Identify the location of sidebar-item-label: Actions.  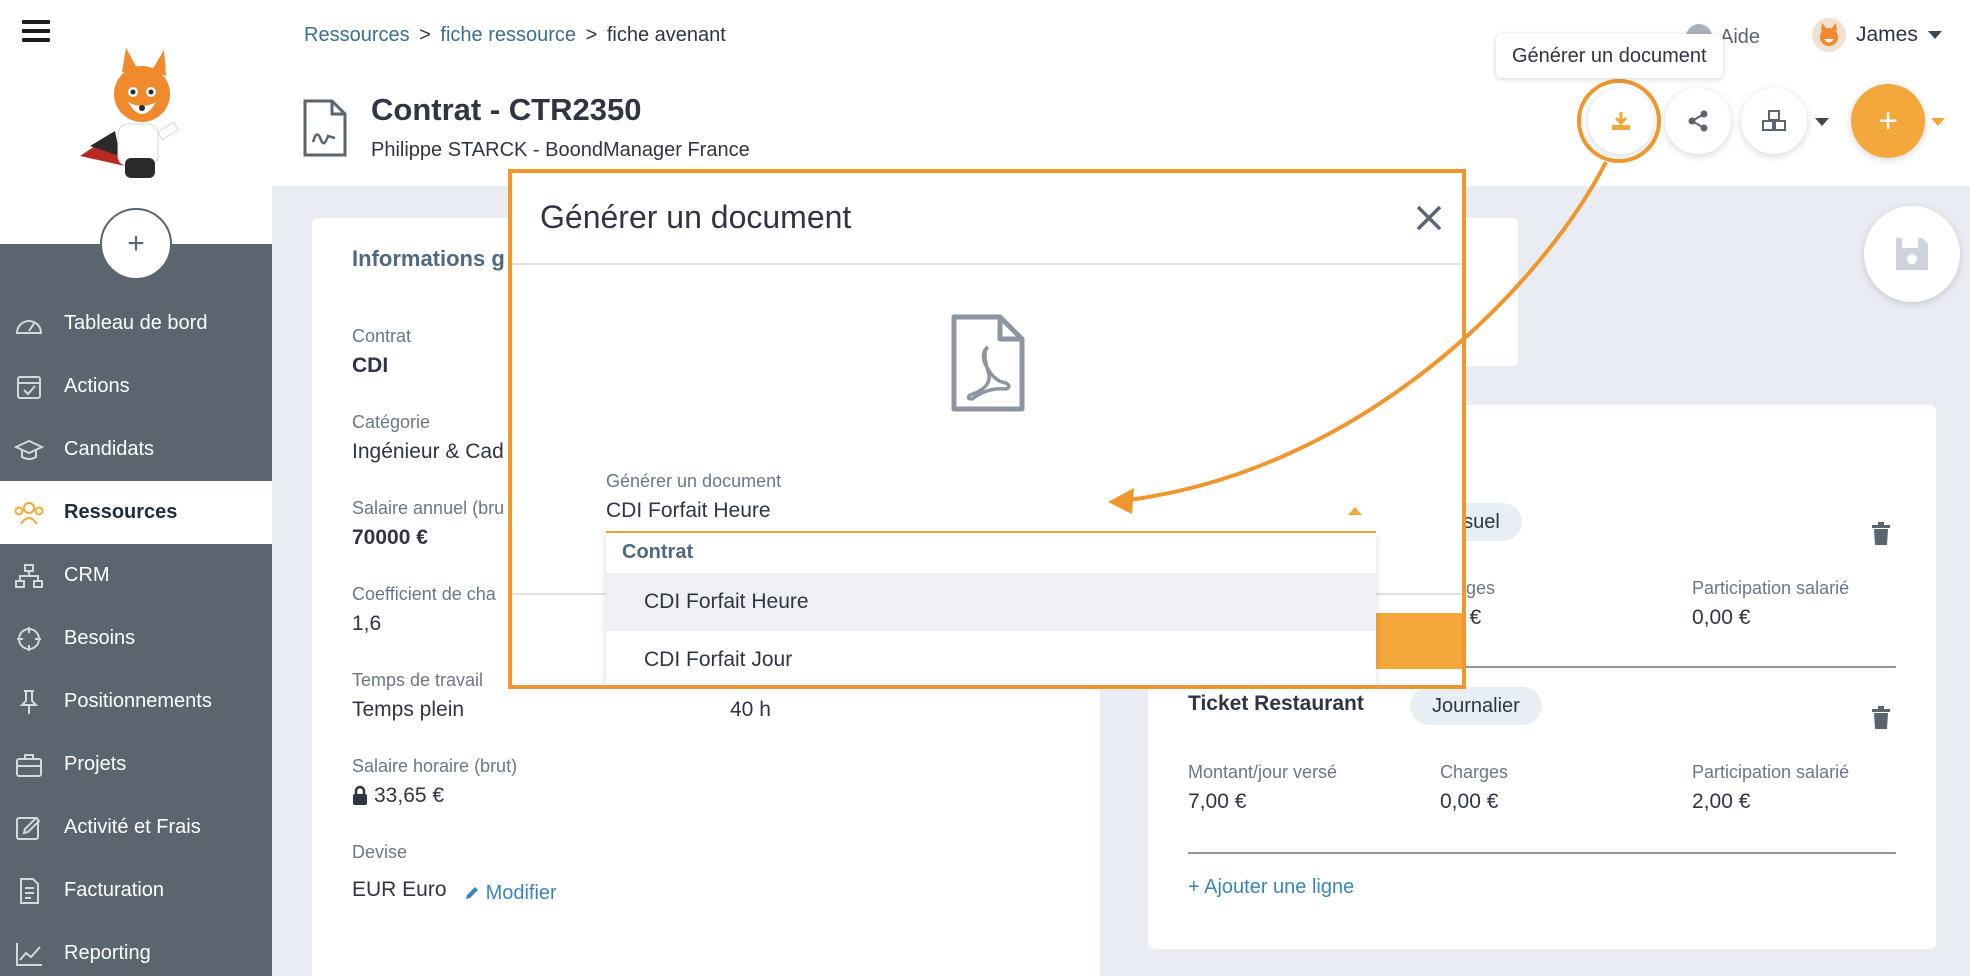
(97, 386).